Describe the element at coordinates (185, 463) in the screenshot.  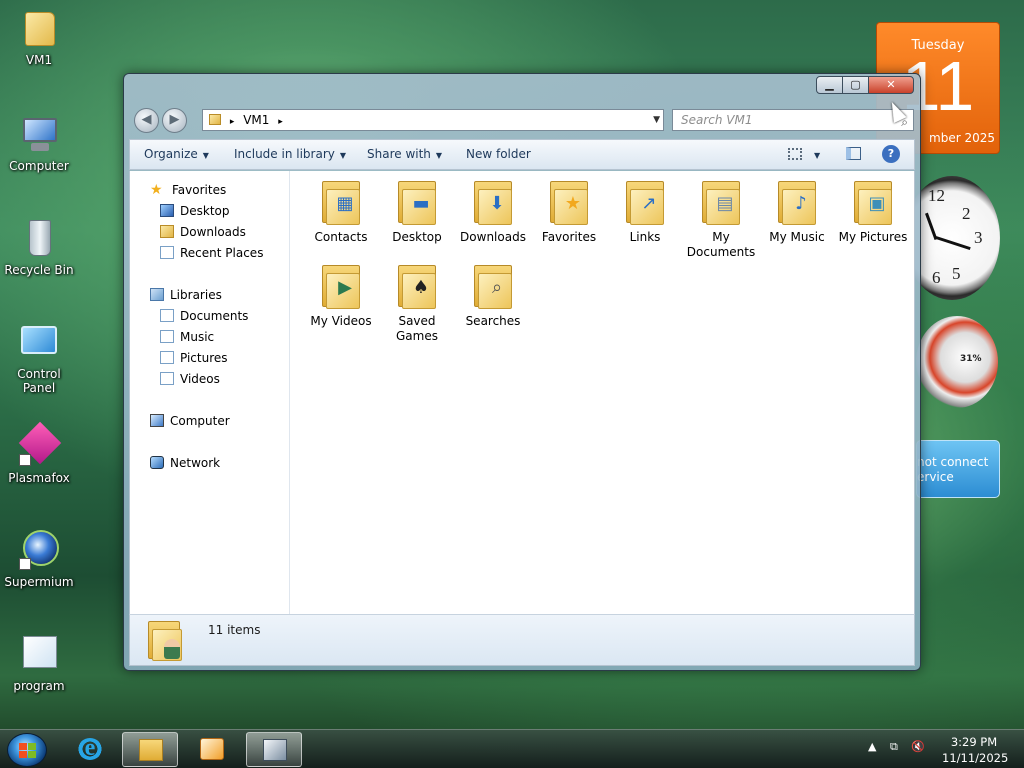
I see `nav-item-network: Network` at that location.